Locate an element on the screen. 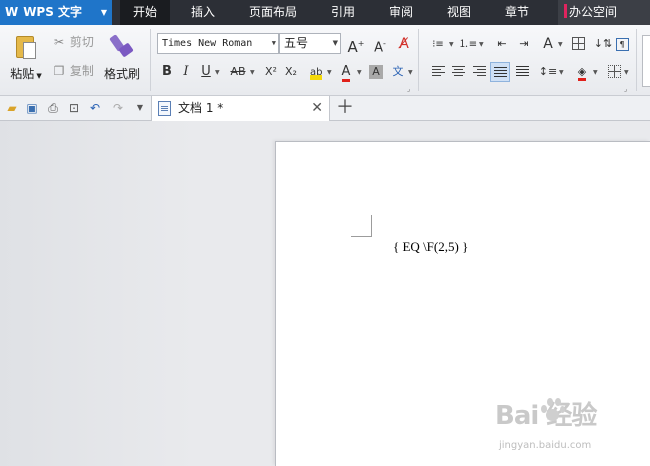  document-tab-title: 文档 1 * is located at coordinates (201, 108).